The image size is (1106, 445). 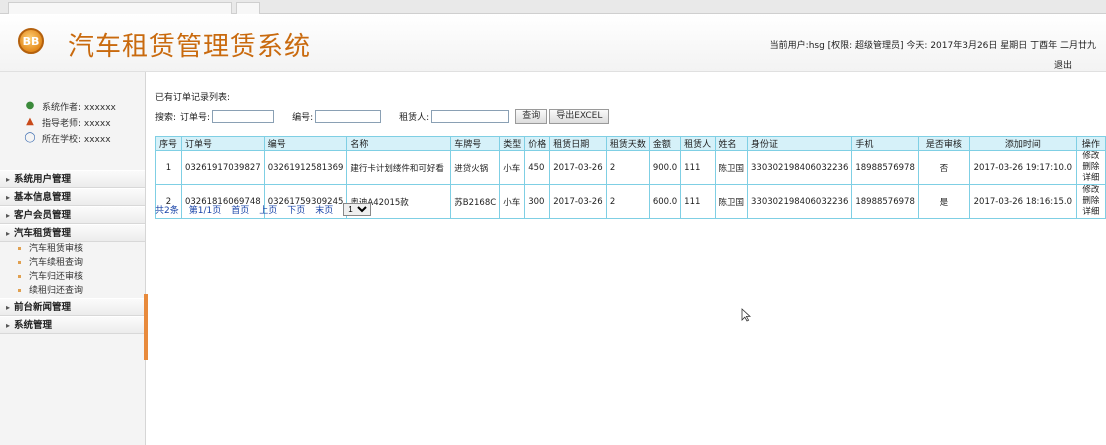 I want to click on menu-label: 前台新闻管理, so click(x=43, y=307).